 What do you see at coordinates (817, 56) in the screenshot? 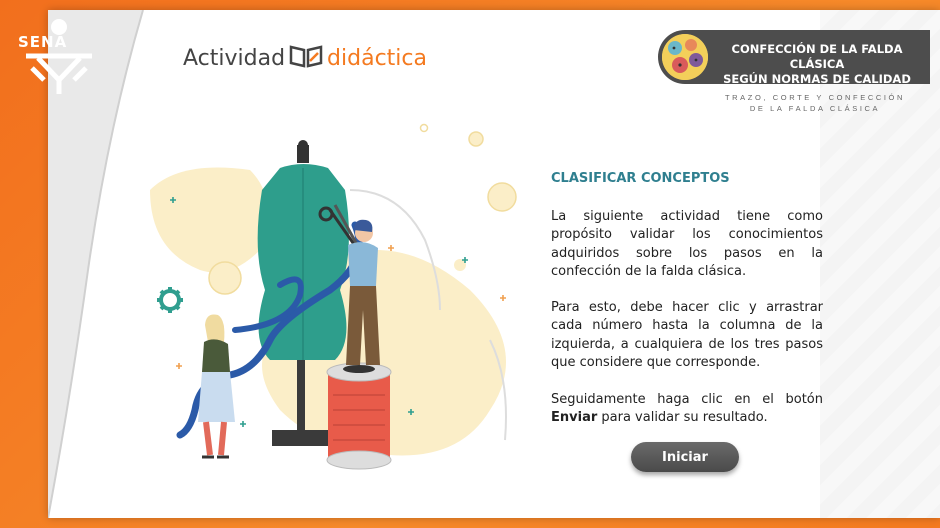
I see `badge-line1: CONFECCIÓN DE LA FALDA CLÁSICA` at bounding box center [817, 56].